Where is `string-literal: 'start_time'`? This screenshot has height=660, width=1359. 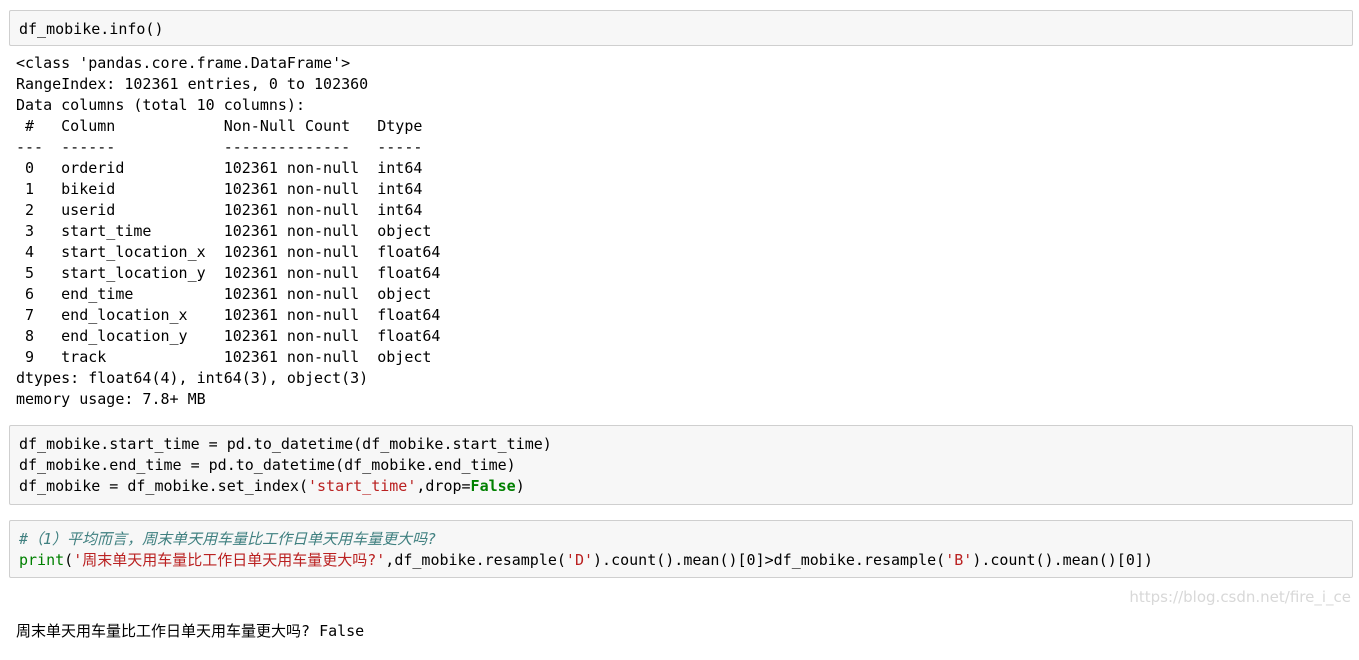
string-literal: 'start_time' is located at coordinates (362, 486).